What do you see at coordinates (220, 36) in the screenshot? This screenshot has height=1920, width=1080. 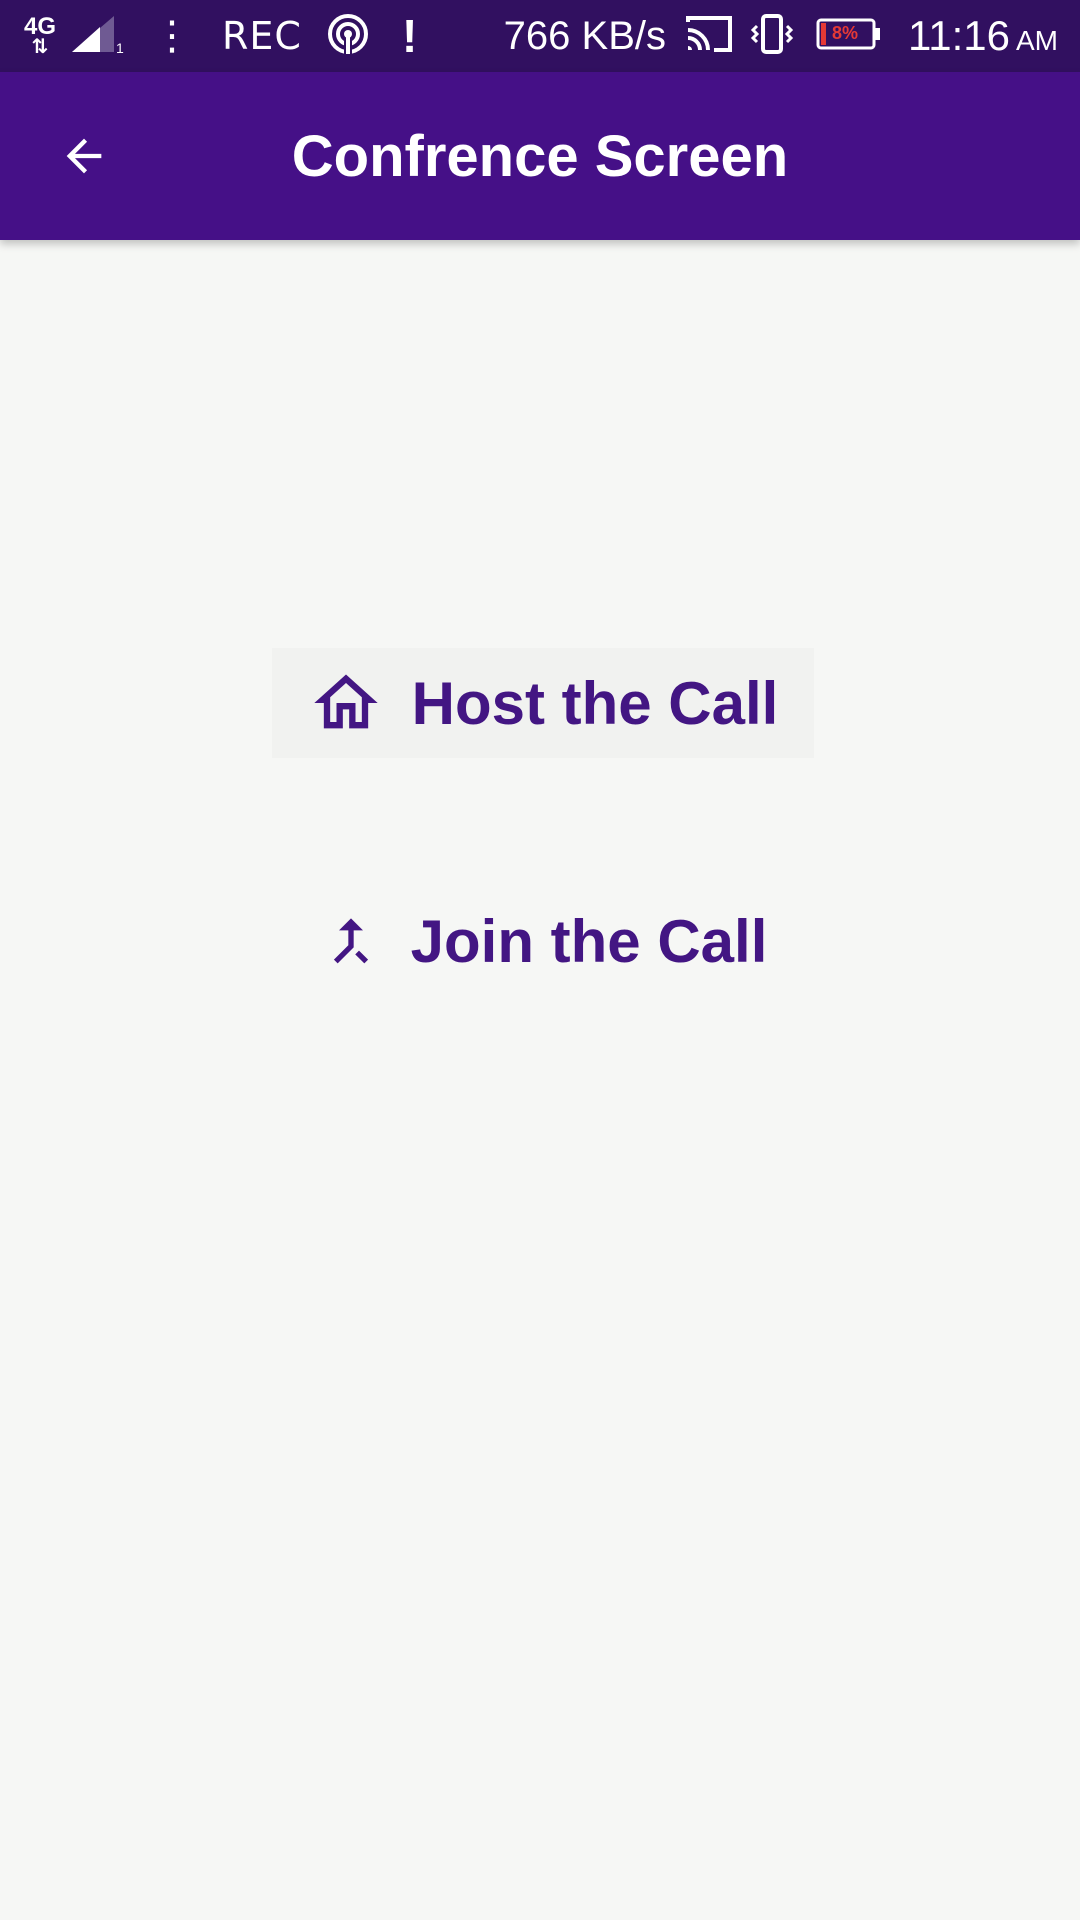 I see `status-left-group: 4G ⇅ 1 ⋮ REC !` at bounding box center [220, 36].